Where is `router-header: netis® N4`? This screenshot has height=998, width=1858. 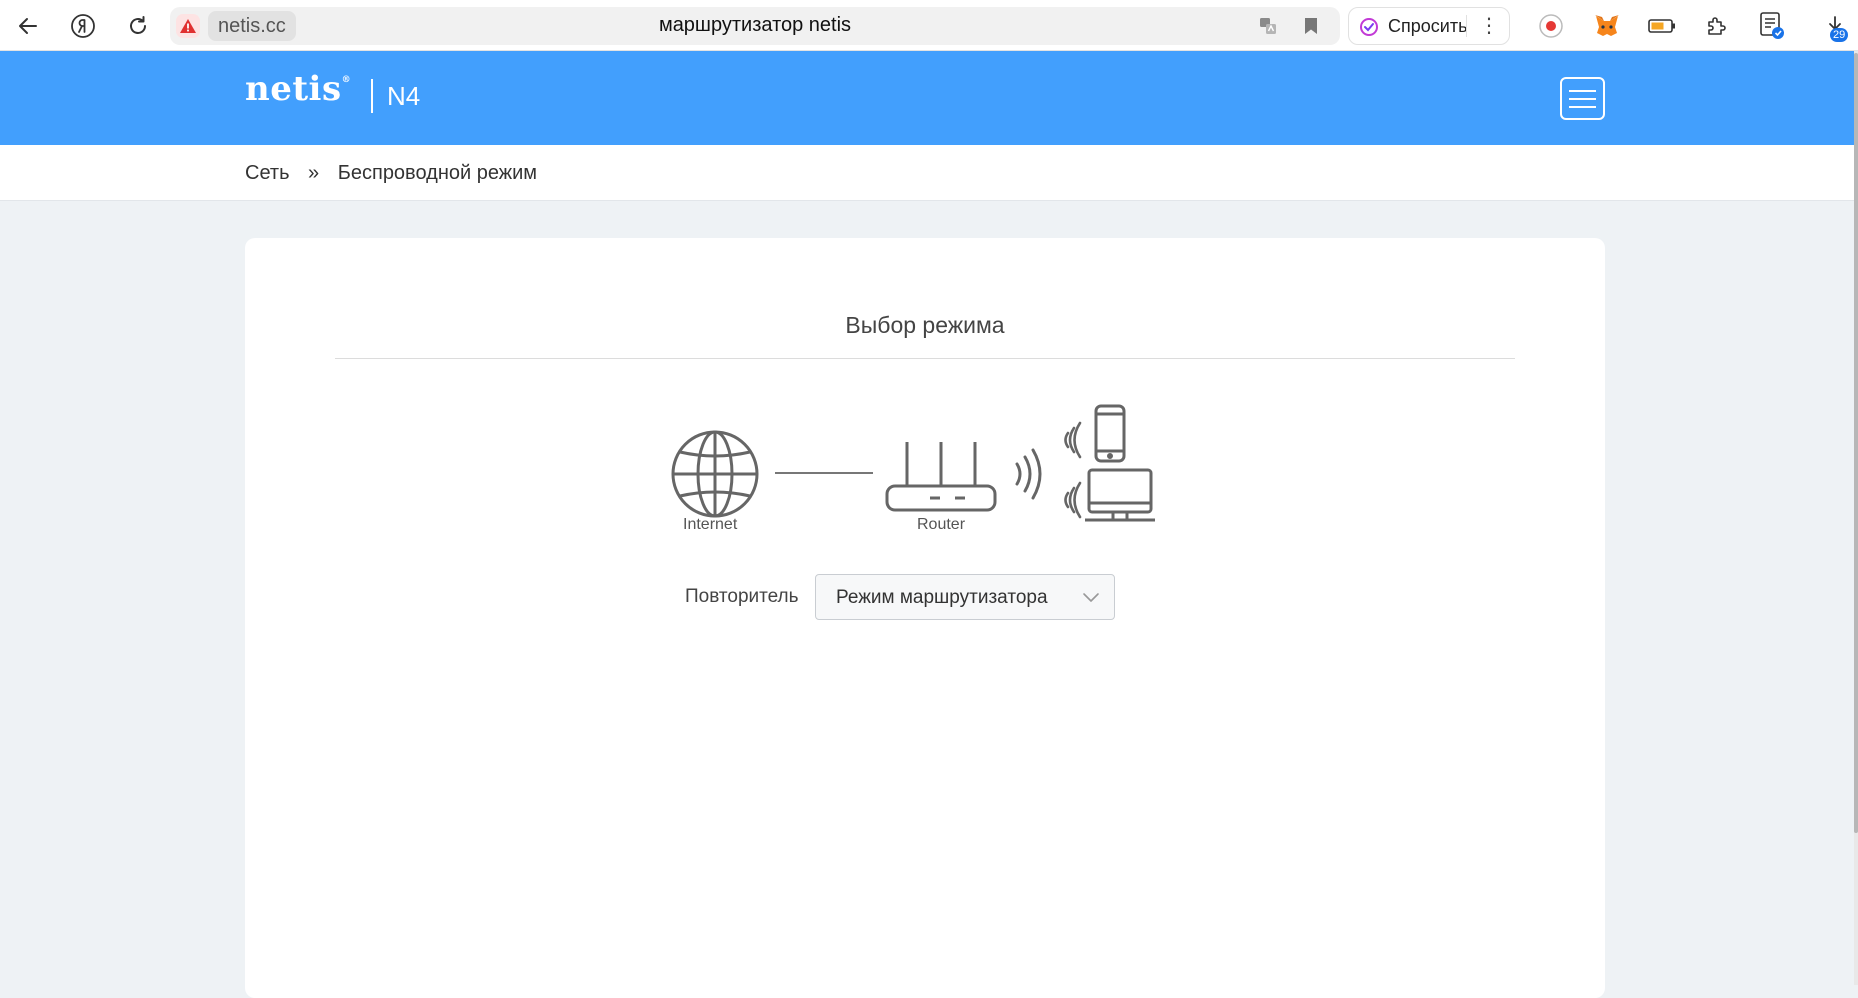
router-header: netis® N4 is located at coordinates (927, 98).